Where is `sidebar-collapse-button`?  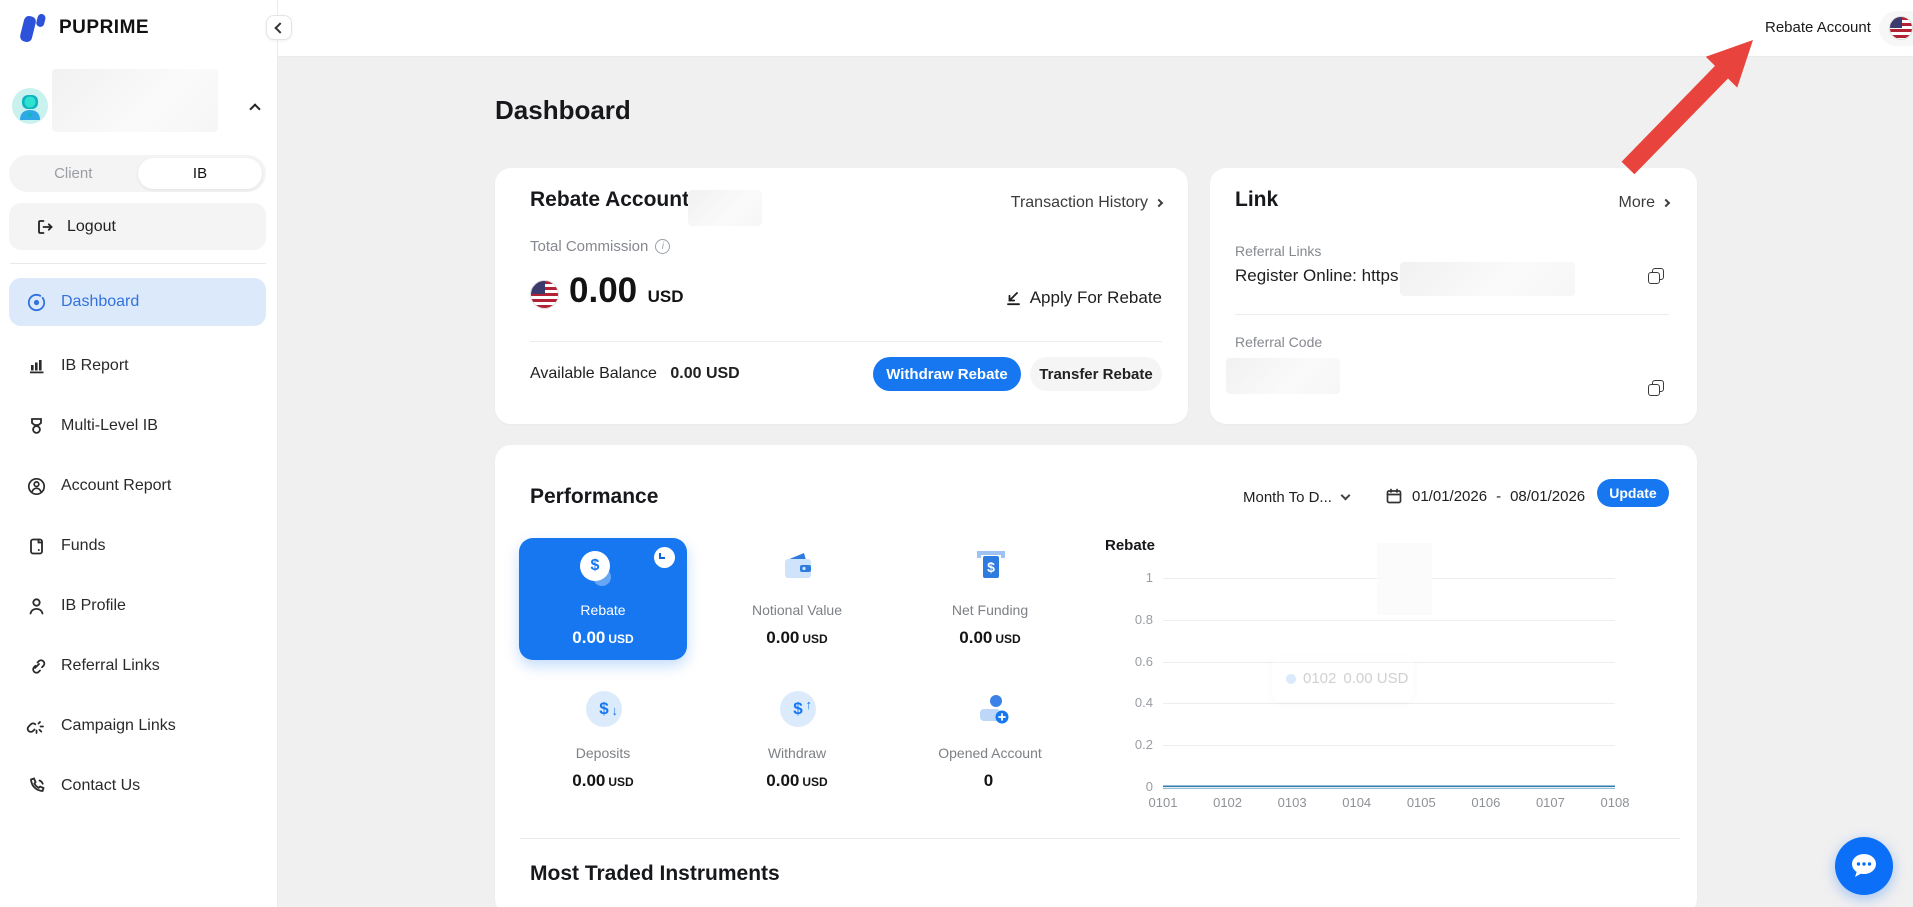 sidebar-collapse-button is located at coordinates (279, 27).